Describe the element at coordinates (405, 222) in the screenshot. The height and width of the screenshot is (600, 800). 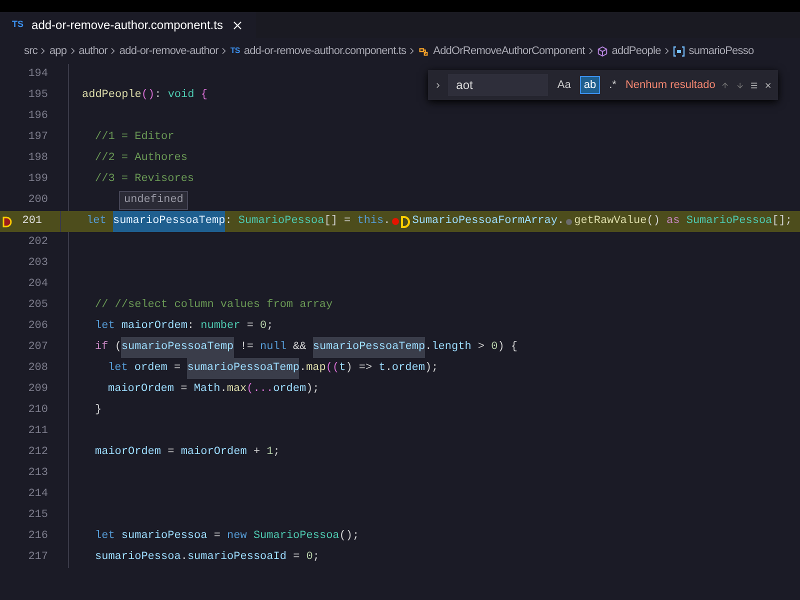
I see `stop-marker-icon` at that location.